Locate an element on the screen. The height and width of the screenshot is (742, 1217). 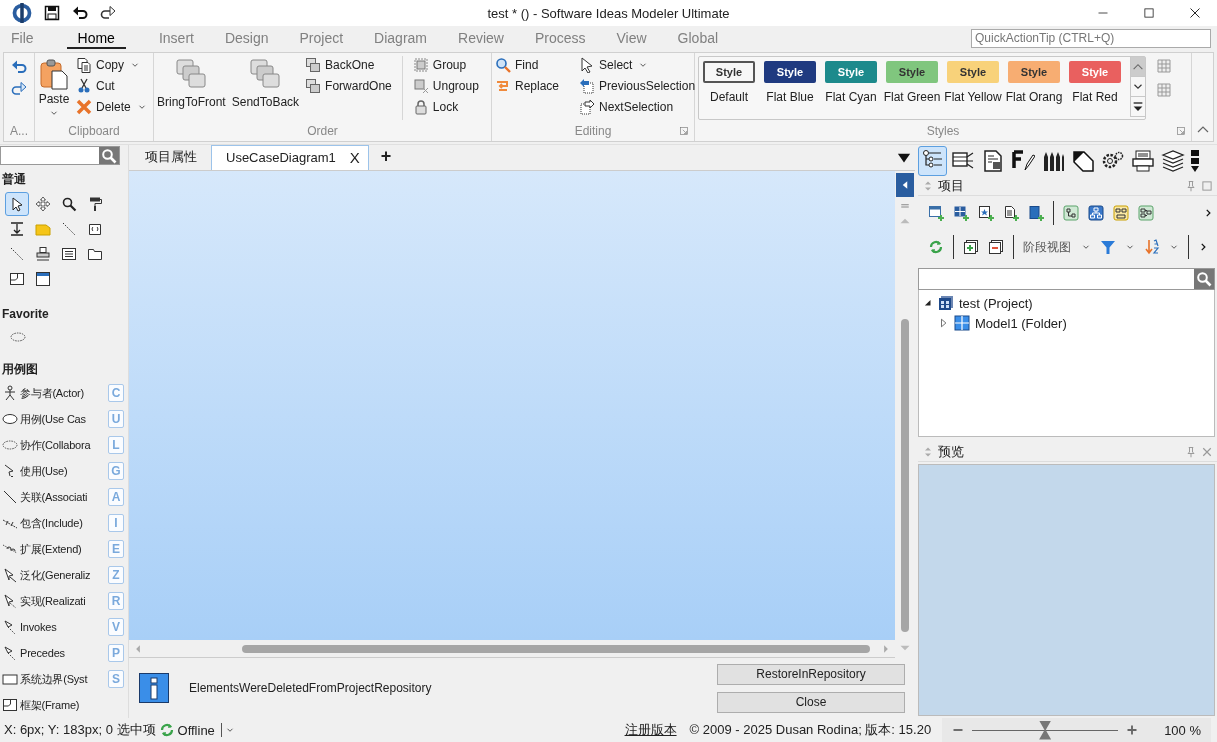
pointer-tool is located at coordinates (17, 204).